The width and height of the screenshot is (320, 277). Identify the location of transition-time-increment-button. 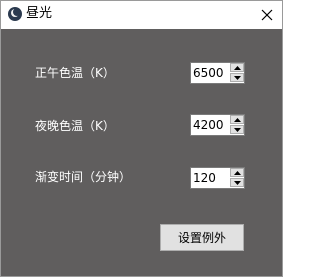
(237, 172).